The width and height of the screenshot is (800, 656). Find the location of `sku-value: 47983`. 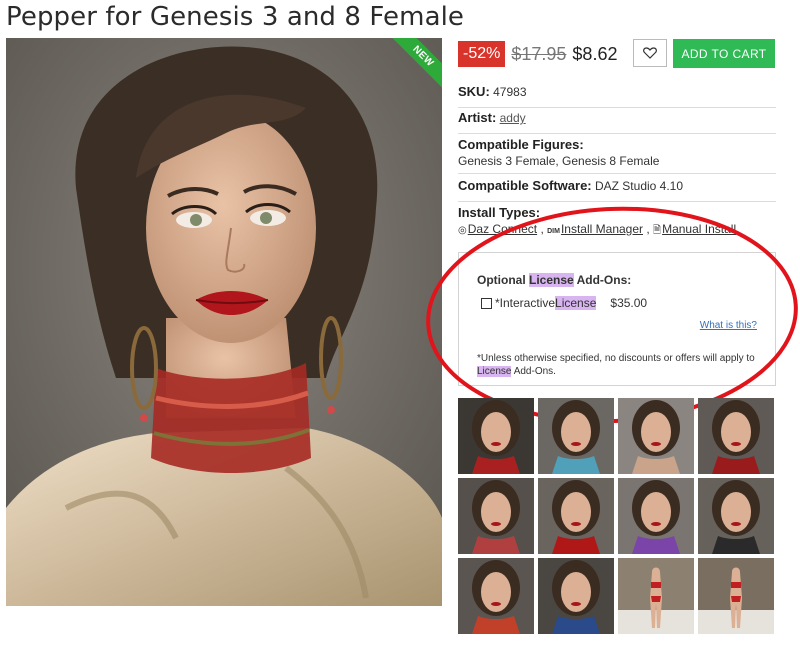

sku-value: 47983 is located at coordinates (510, 92).